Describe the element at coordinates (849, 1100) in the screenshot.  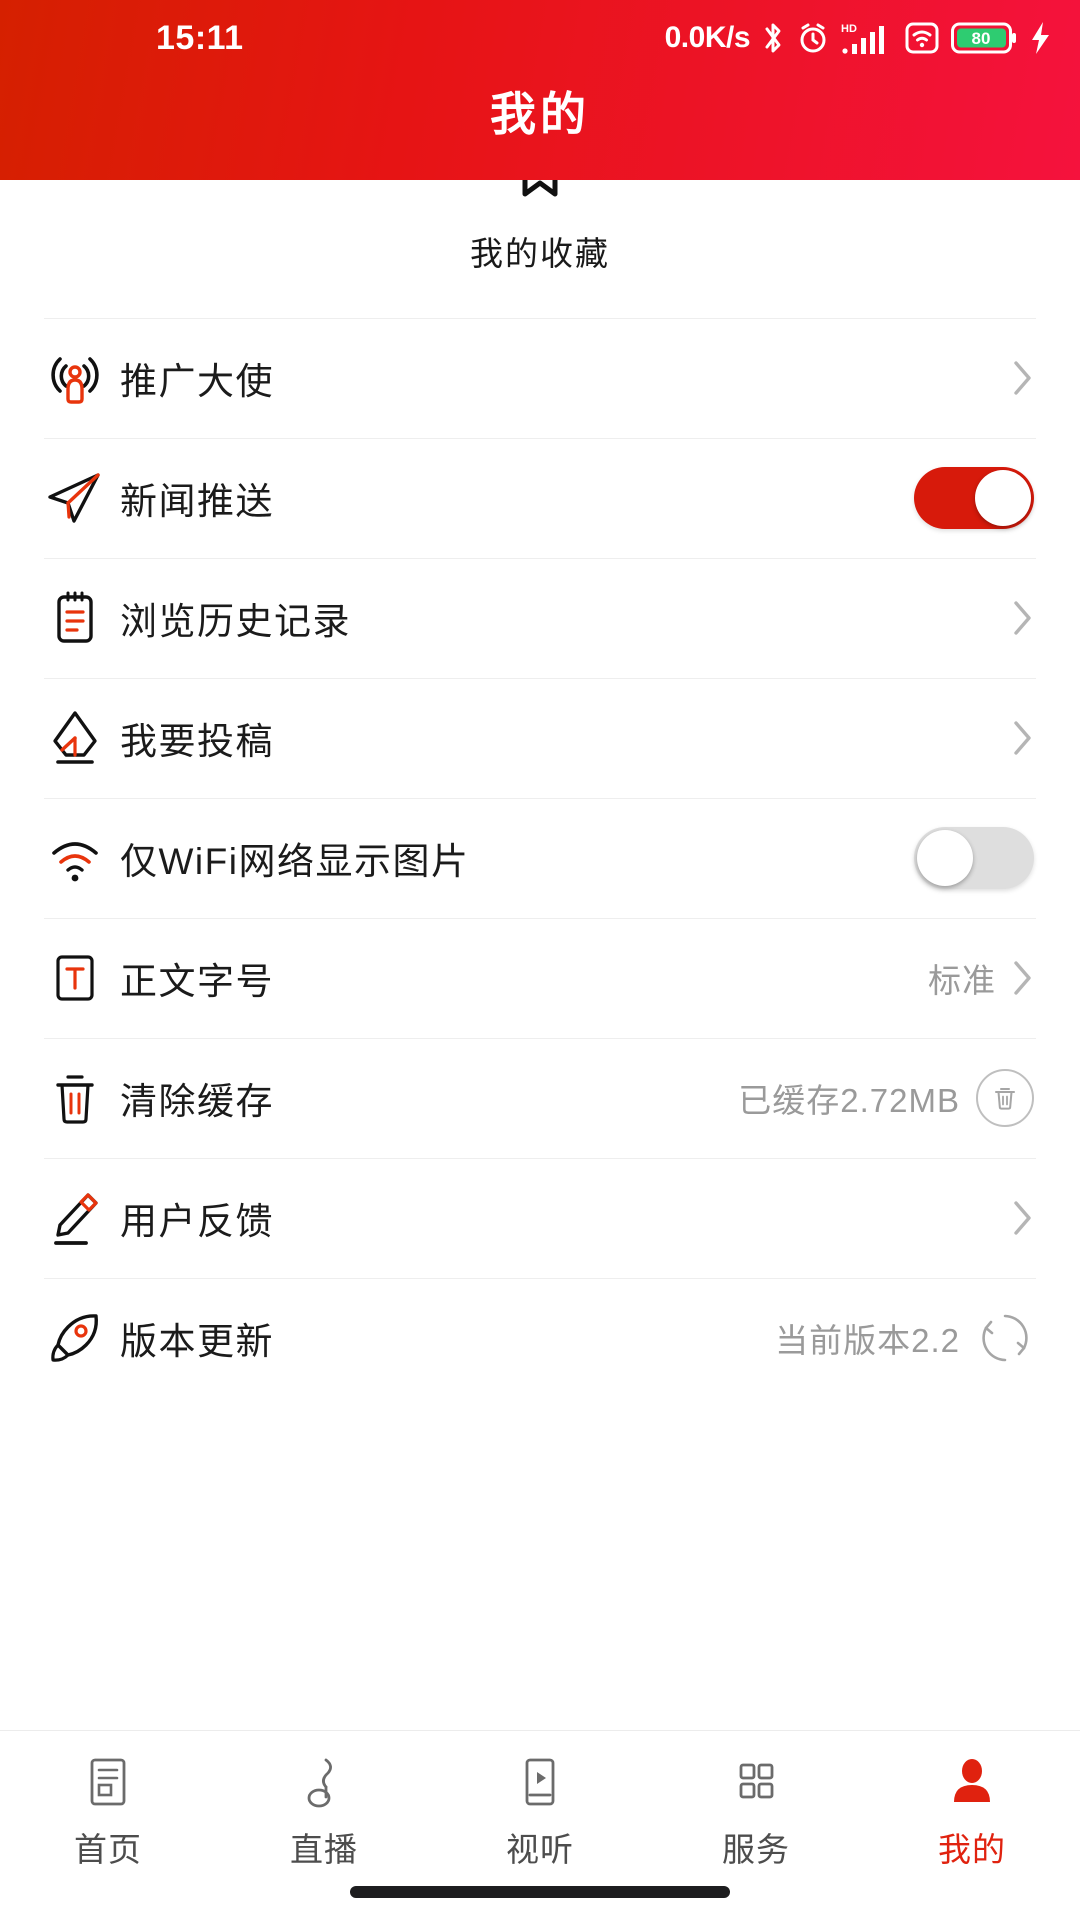
I see `cache-size-value: 已缓存2.72MB` at that location.